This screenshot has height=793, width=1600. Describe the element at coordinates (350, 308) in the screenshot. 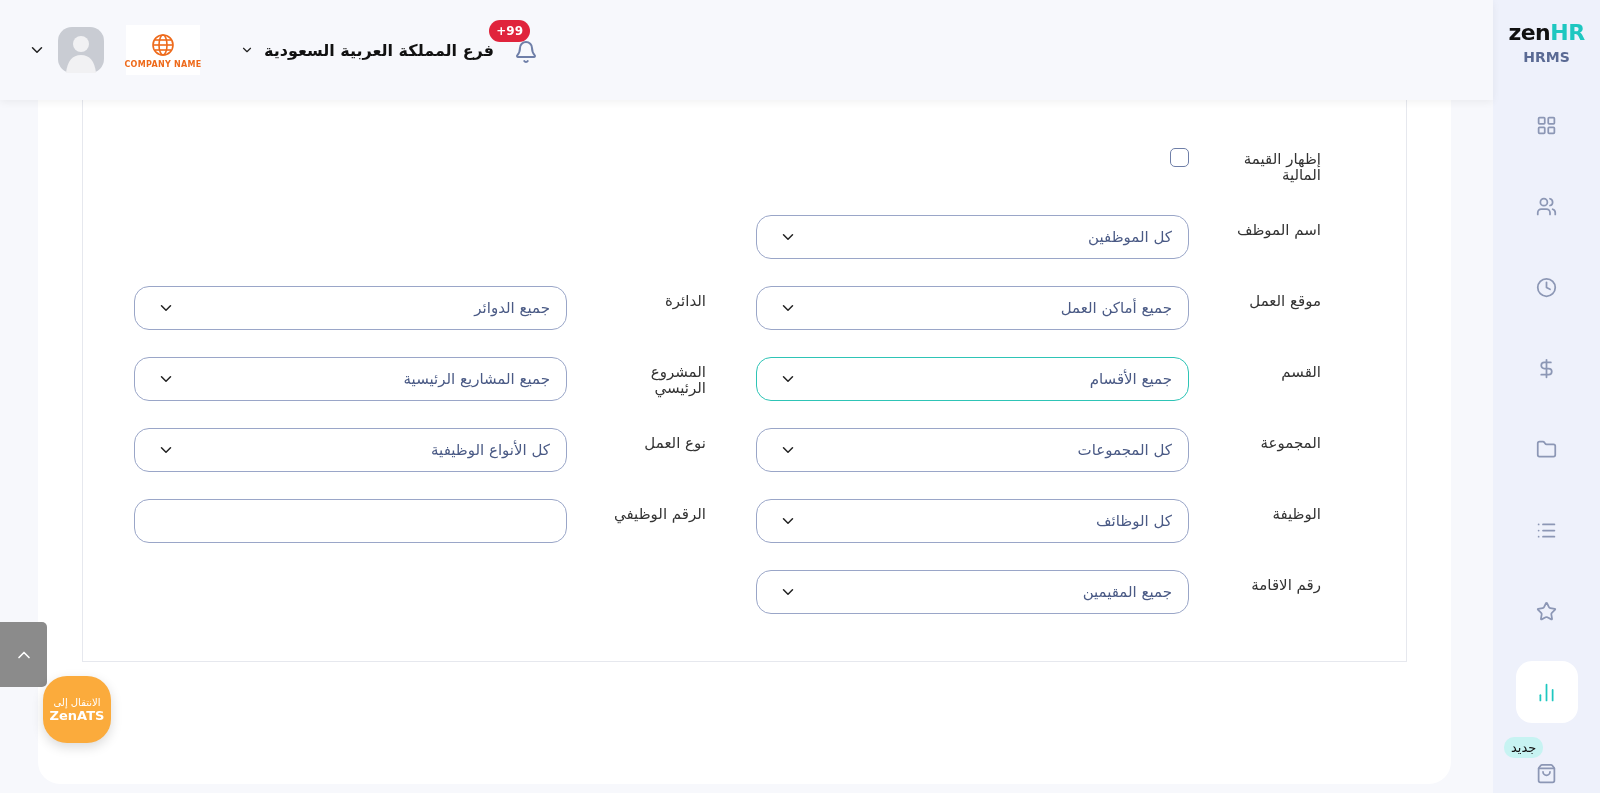

I see `dropdown: جميع الدوائر` at that location.